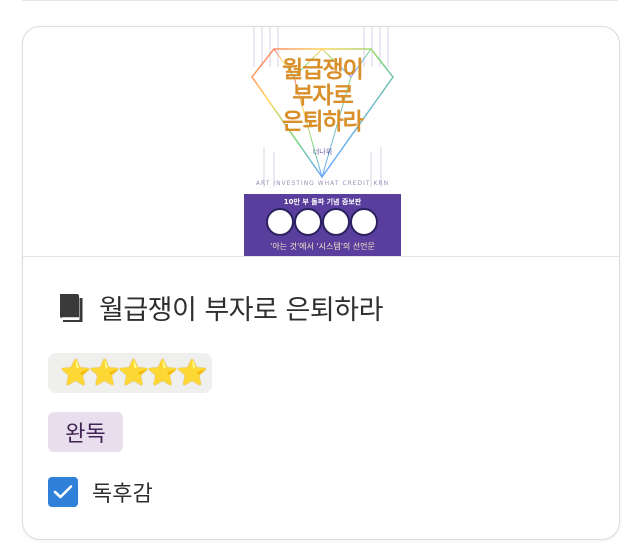 The image size is (640, 558). Describe the element at coordinates (130, 373) in the screenshot. I see `rating-stars: ⭐⭐⭐⭐⭐` at that location.